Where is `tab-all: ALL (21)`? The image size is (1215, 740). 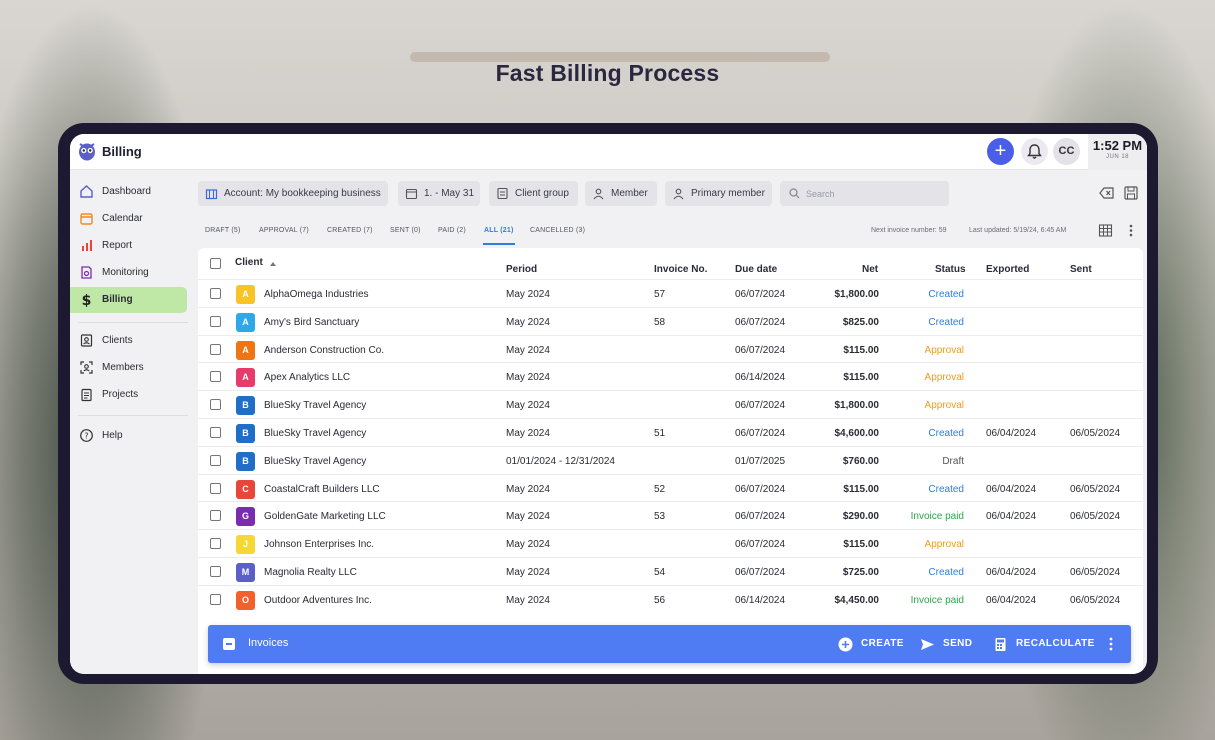 tab-all: ALL (21) is located at coordinates (498, 230).